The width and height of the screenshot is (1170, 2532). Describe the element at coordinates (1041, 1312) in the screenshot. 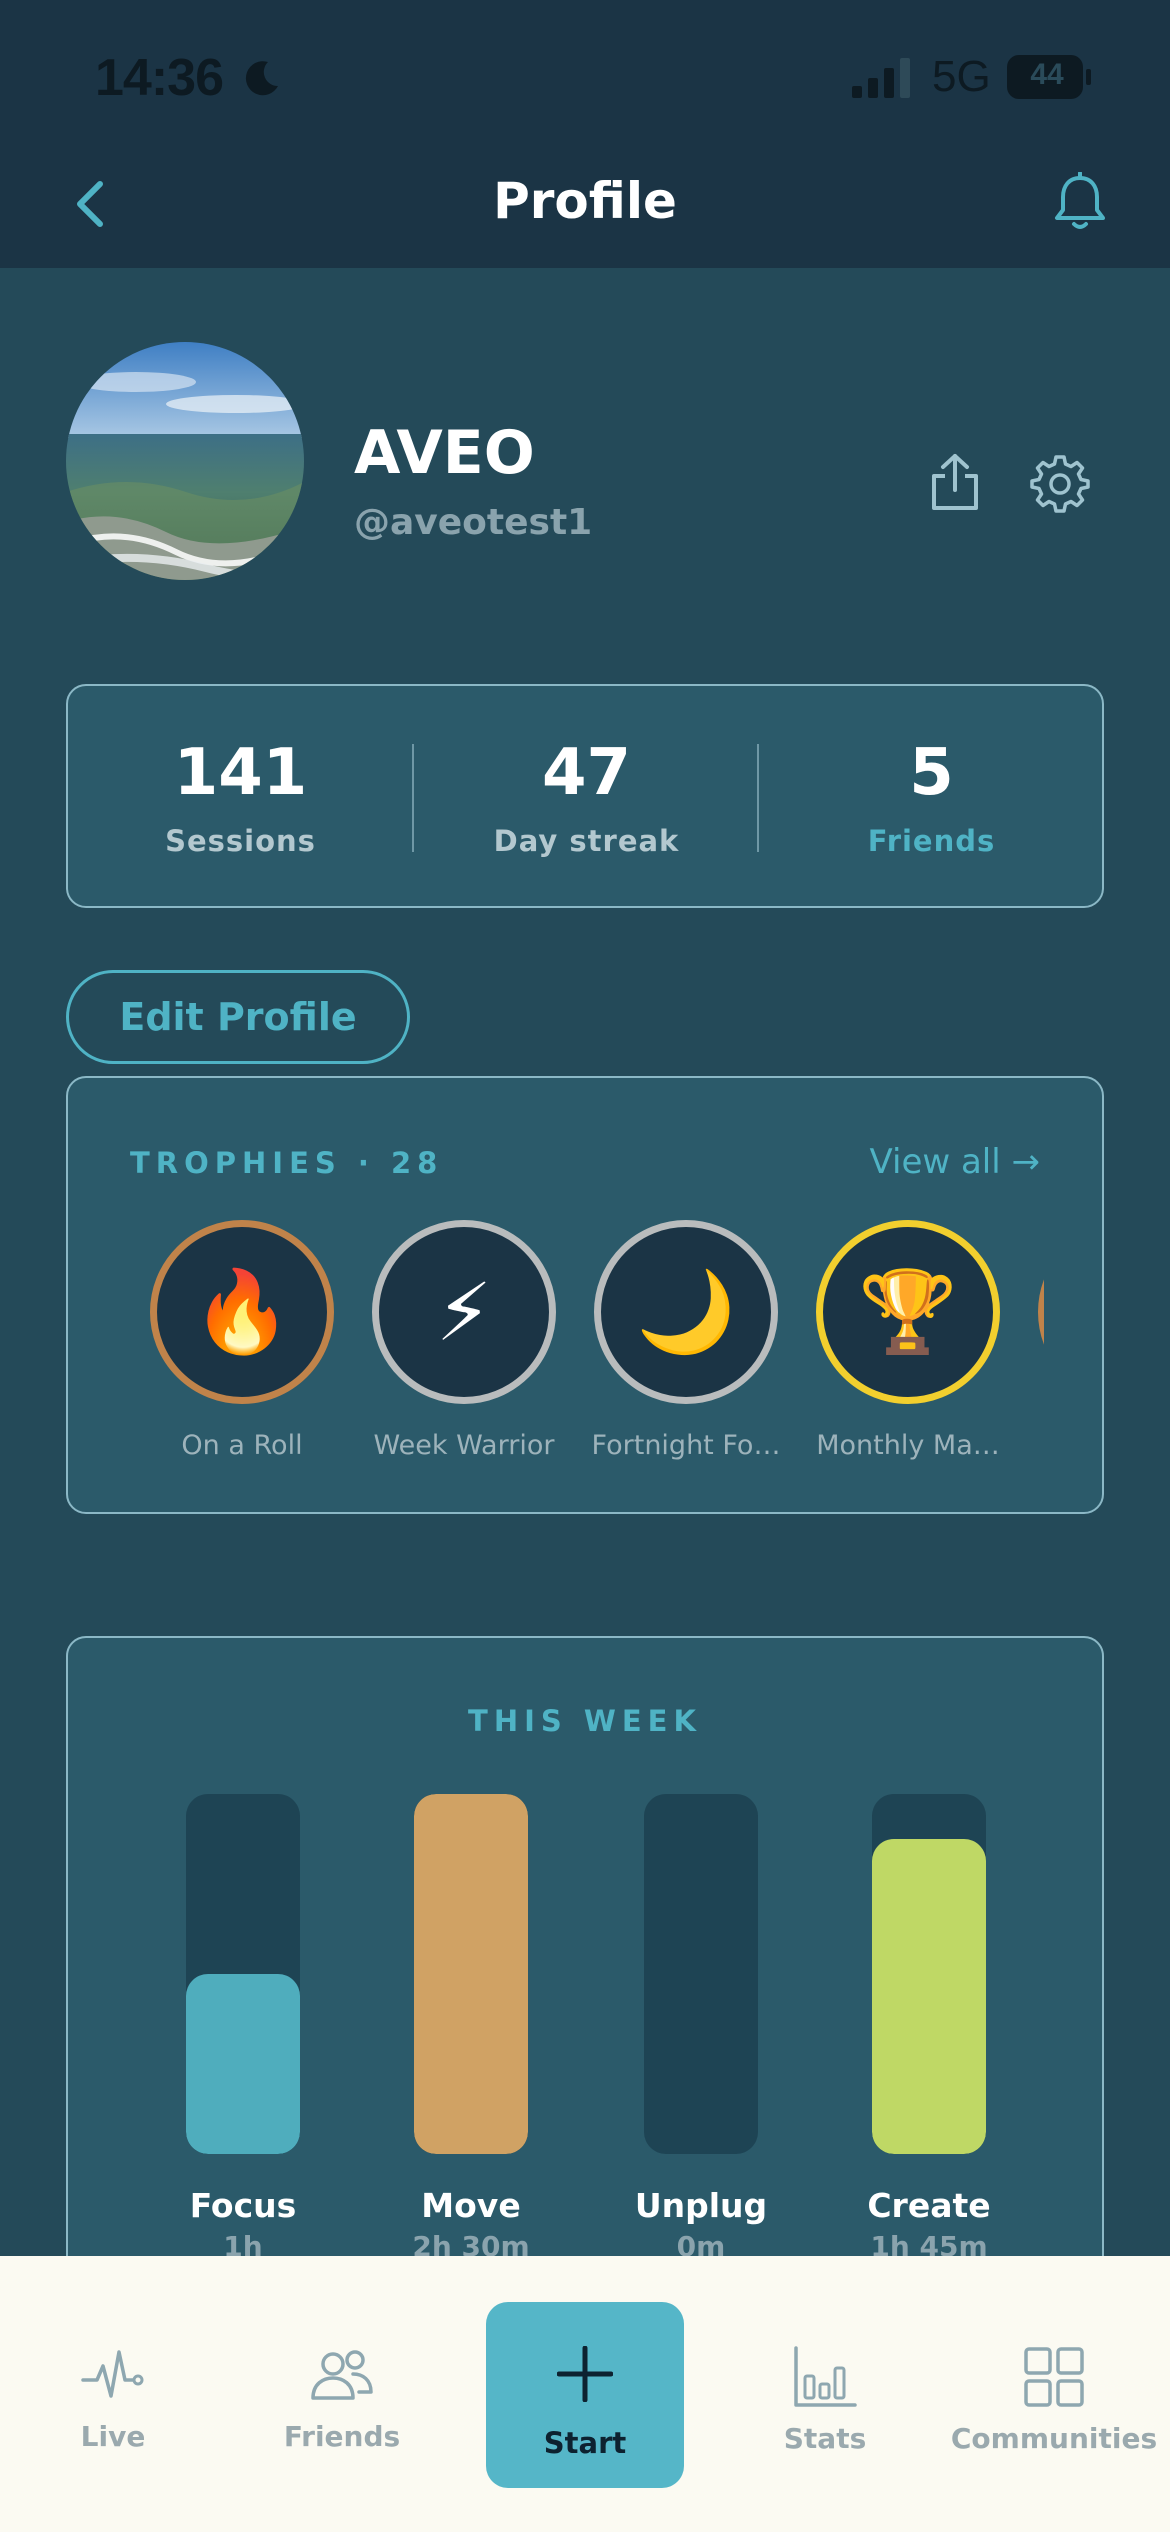

I see `trophy-badge` at that location.